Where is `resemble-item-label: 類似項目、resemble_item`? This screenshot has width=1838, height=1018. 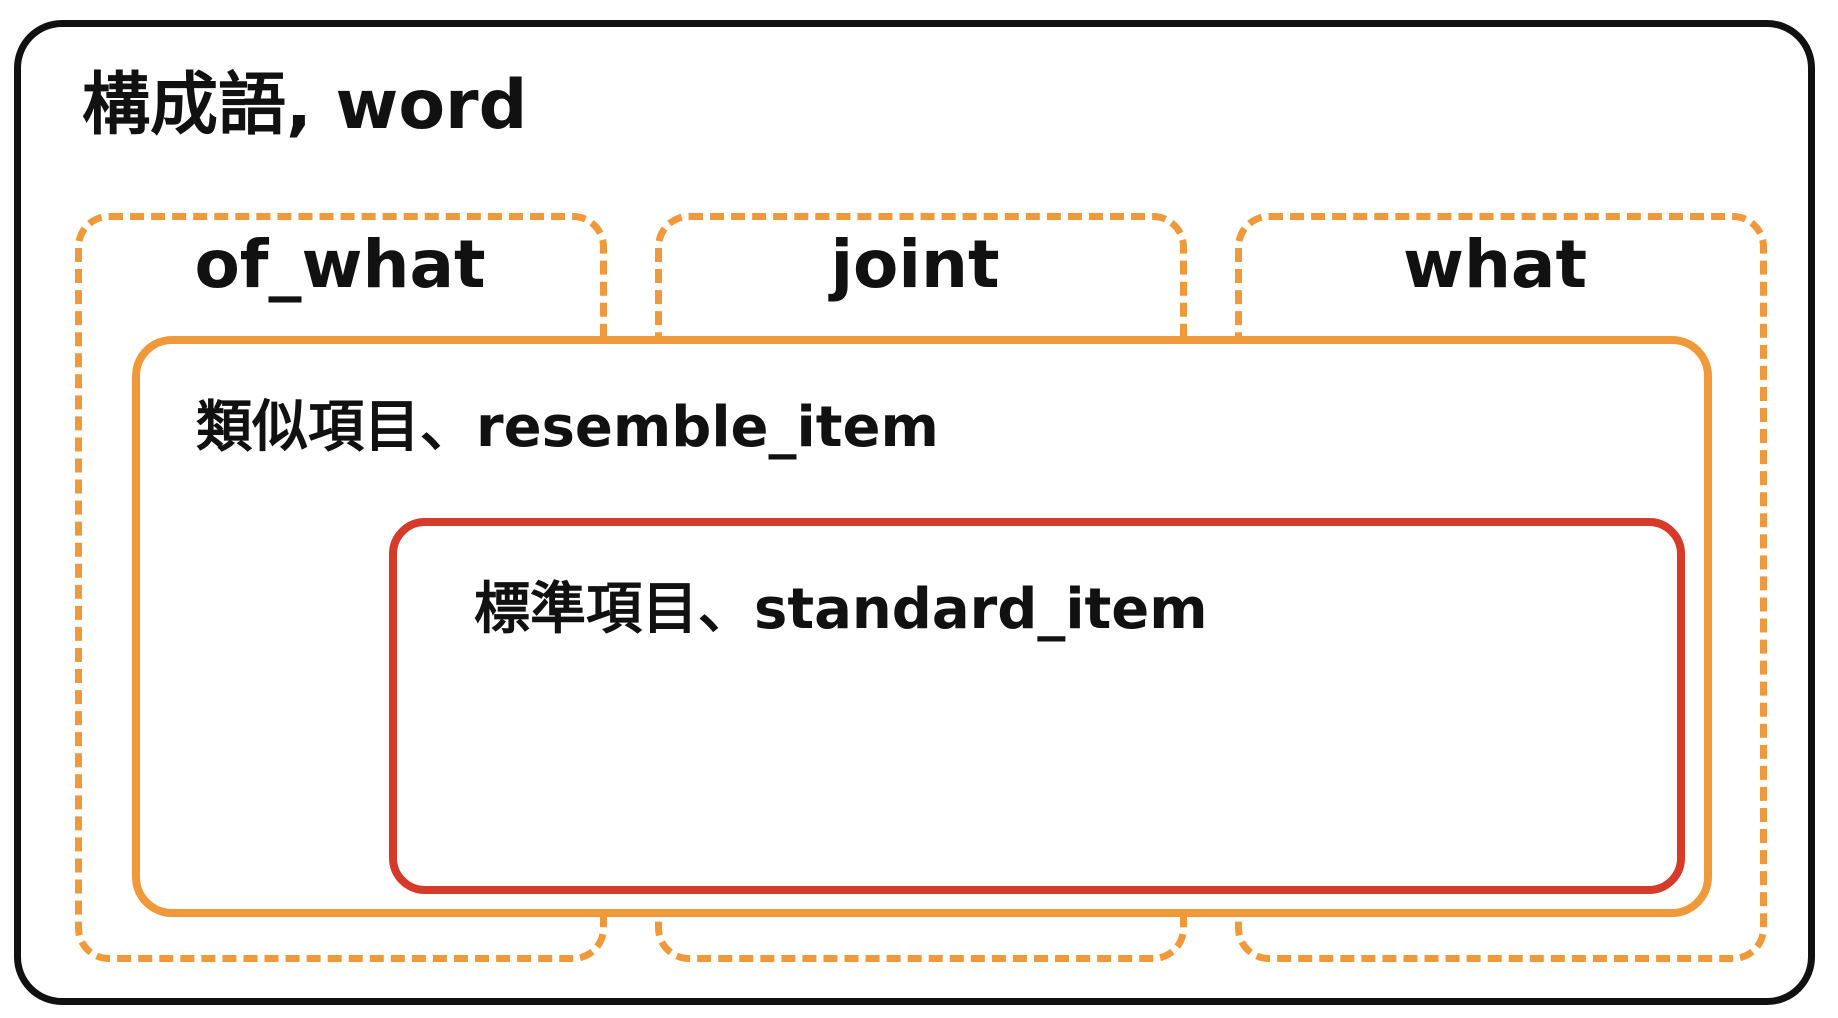 resemble-item-label: 類似項目、resemble_item is located at coordinates (567, 427).